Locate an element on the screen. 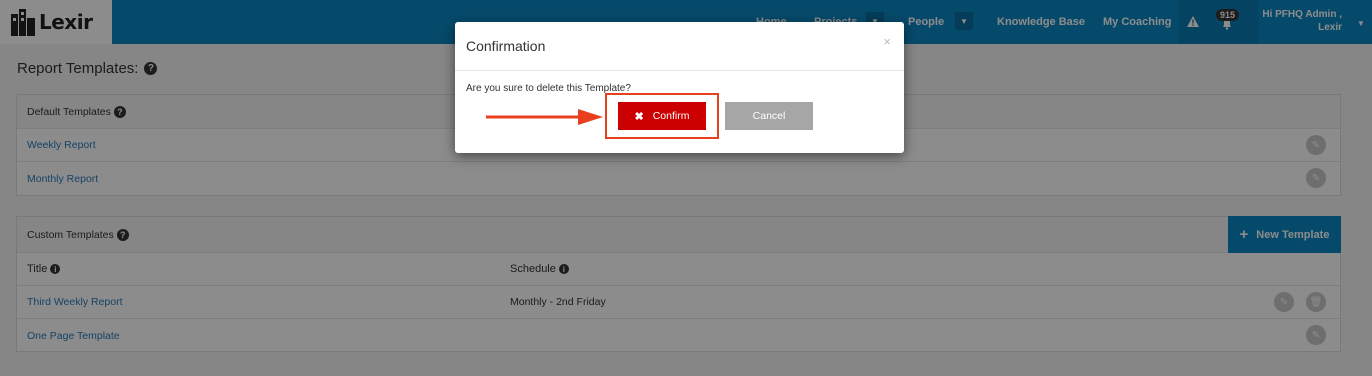  cancel-label: Cancel is located at coordinates (769, 116).